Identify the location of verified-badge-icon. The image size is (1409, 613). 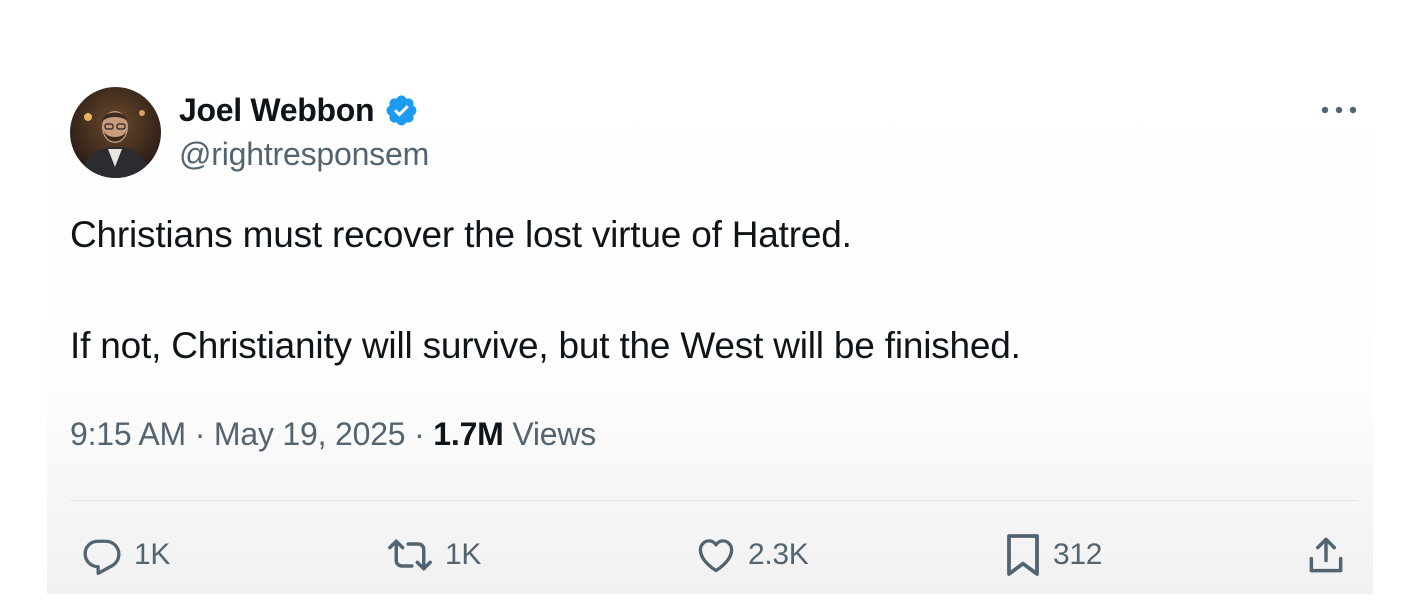
(401, 110).